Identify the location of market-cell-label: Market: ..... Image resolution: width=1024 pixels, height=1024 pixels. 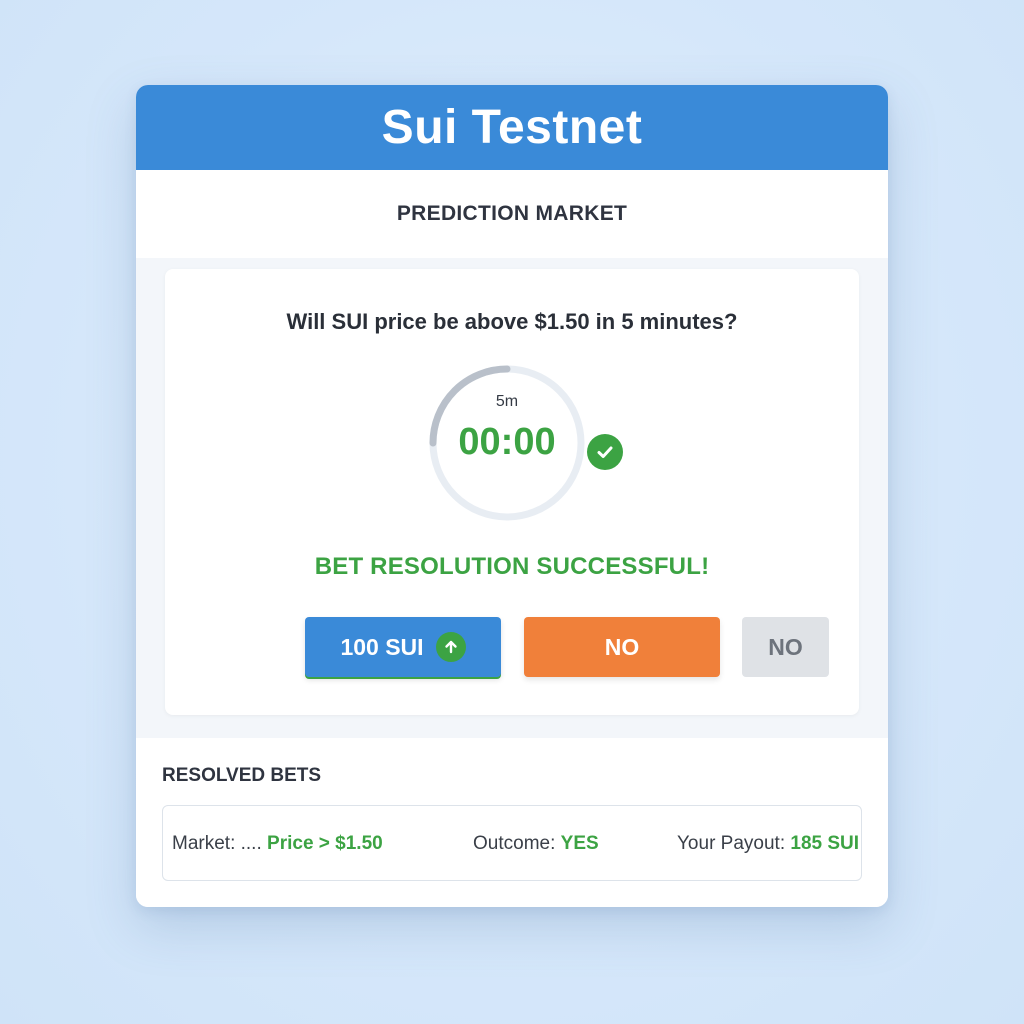
(217, 843).